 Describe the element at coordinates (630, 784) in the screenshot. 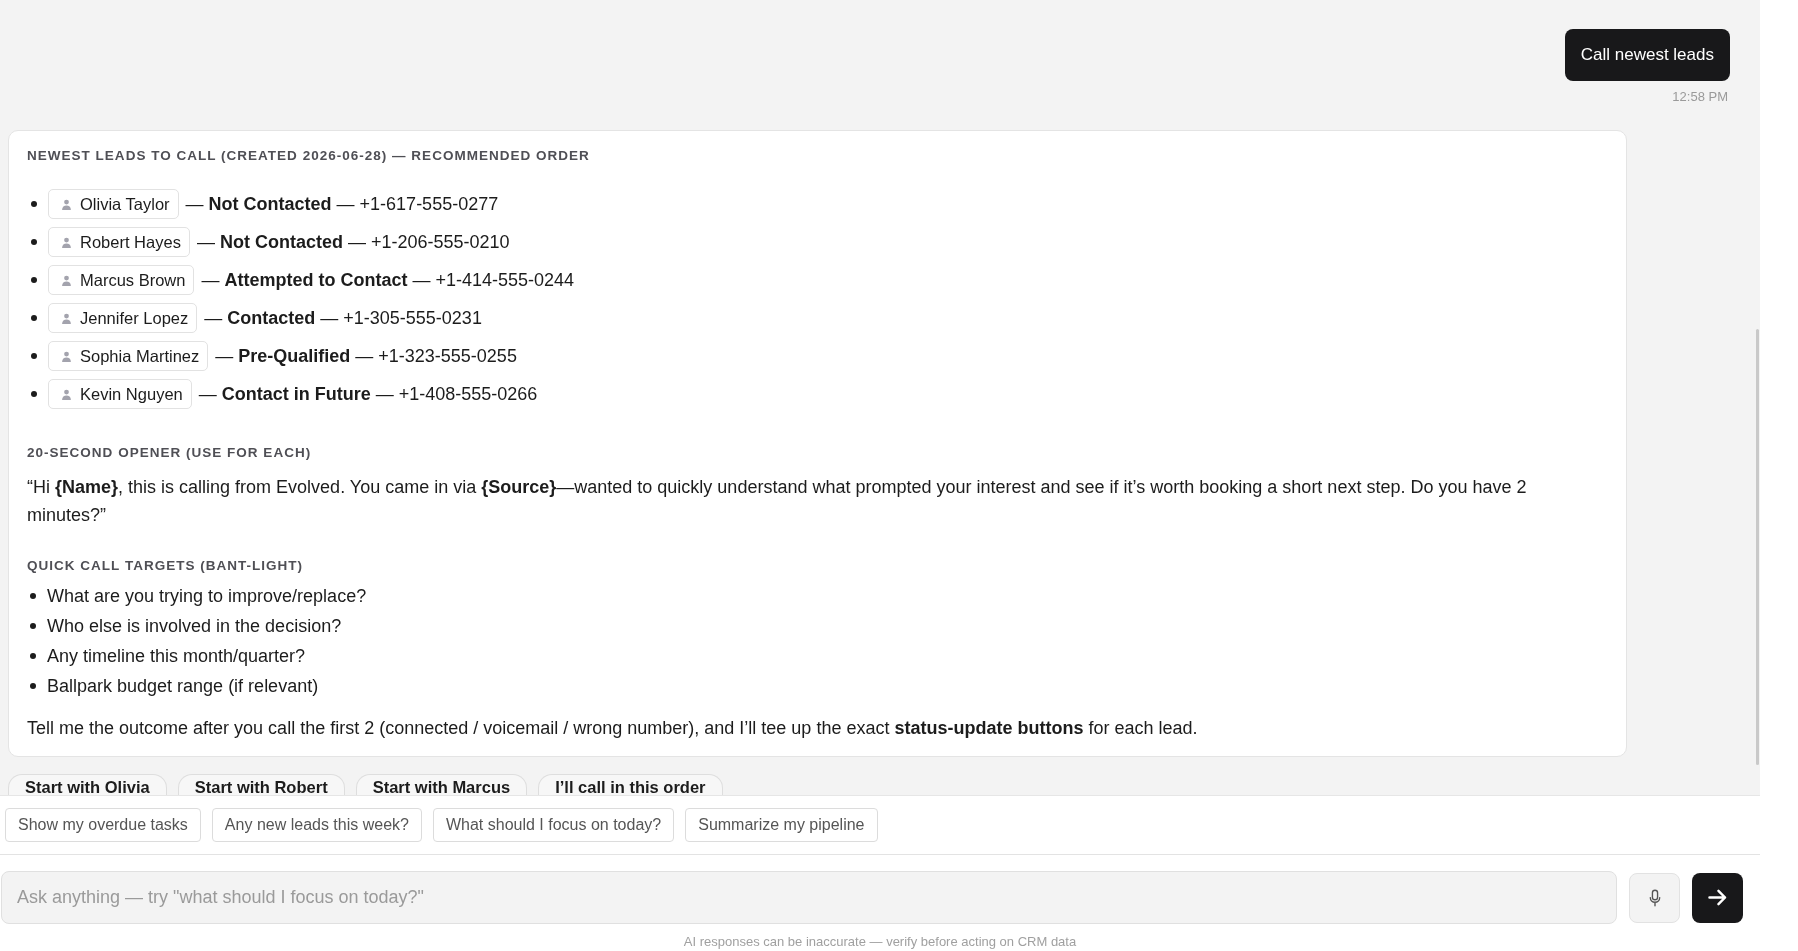

I see `quick-reply-button: I’ll call in this order` at that location.